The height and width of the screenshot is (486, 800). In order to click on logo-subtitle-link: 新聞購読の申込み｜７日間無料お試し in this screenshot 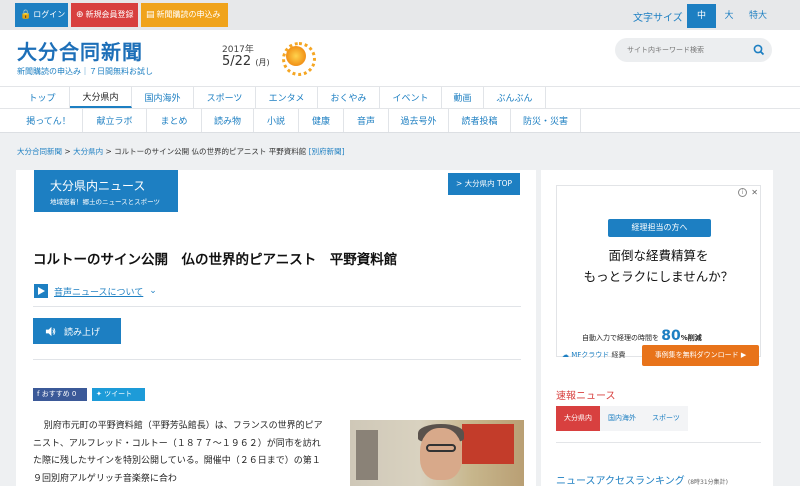, I will do `click(85, 71)`.